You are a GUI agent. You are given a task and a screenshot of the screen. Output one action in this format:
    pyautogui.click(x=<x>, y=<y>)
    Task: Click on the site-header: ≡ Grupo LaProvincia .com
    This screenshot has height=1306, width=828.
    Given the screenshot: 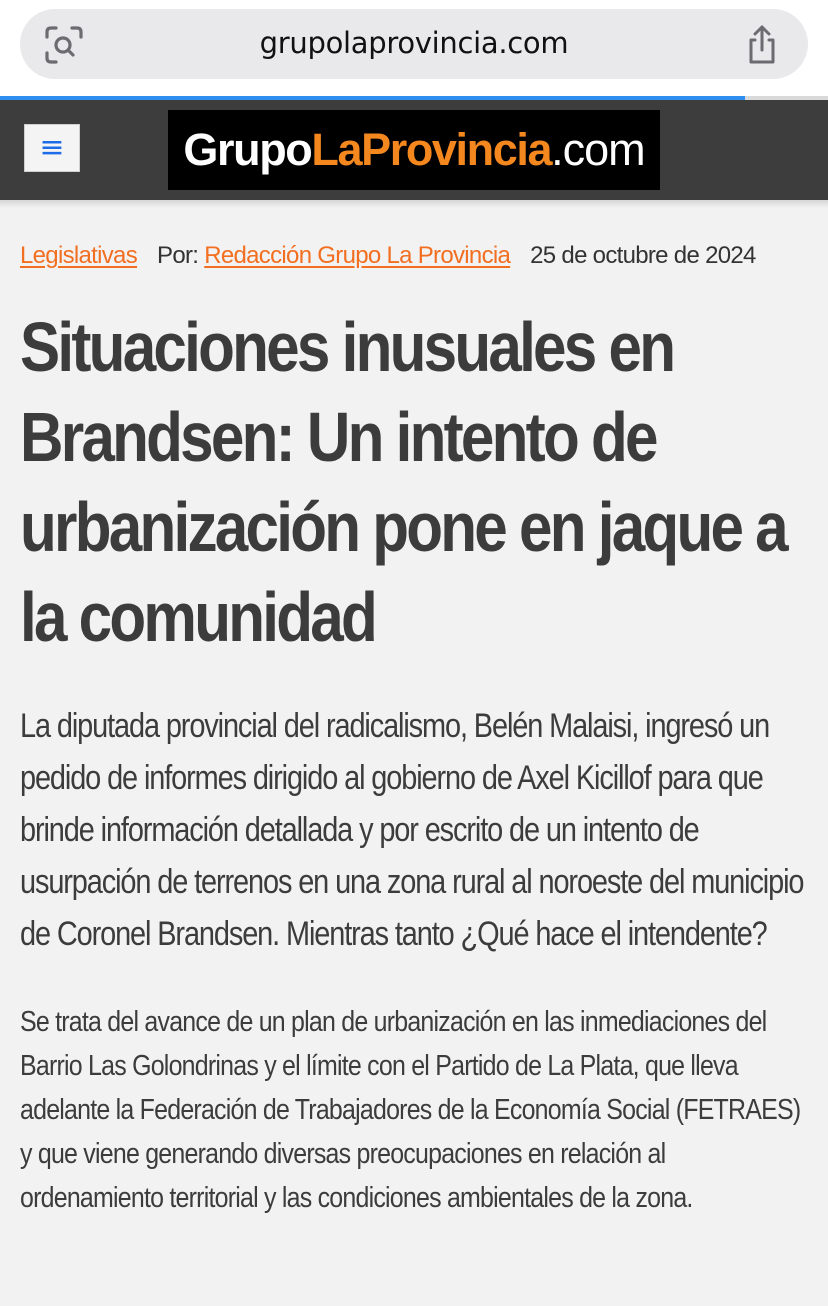 What is the action you would take?
    pyautogui.click(x=414, y=150)
    